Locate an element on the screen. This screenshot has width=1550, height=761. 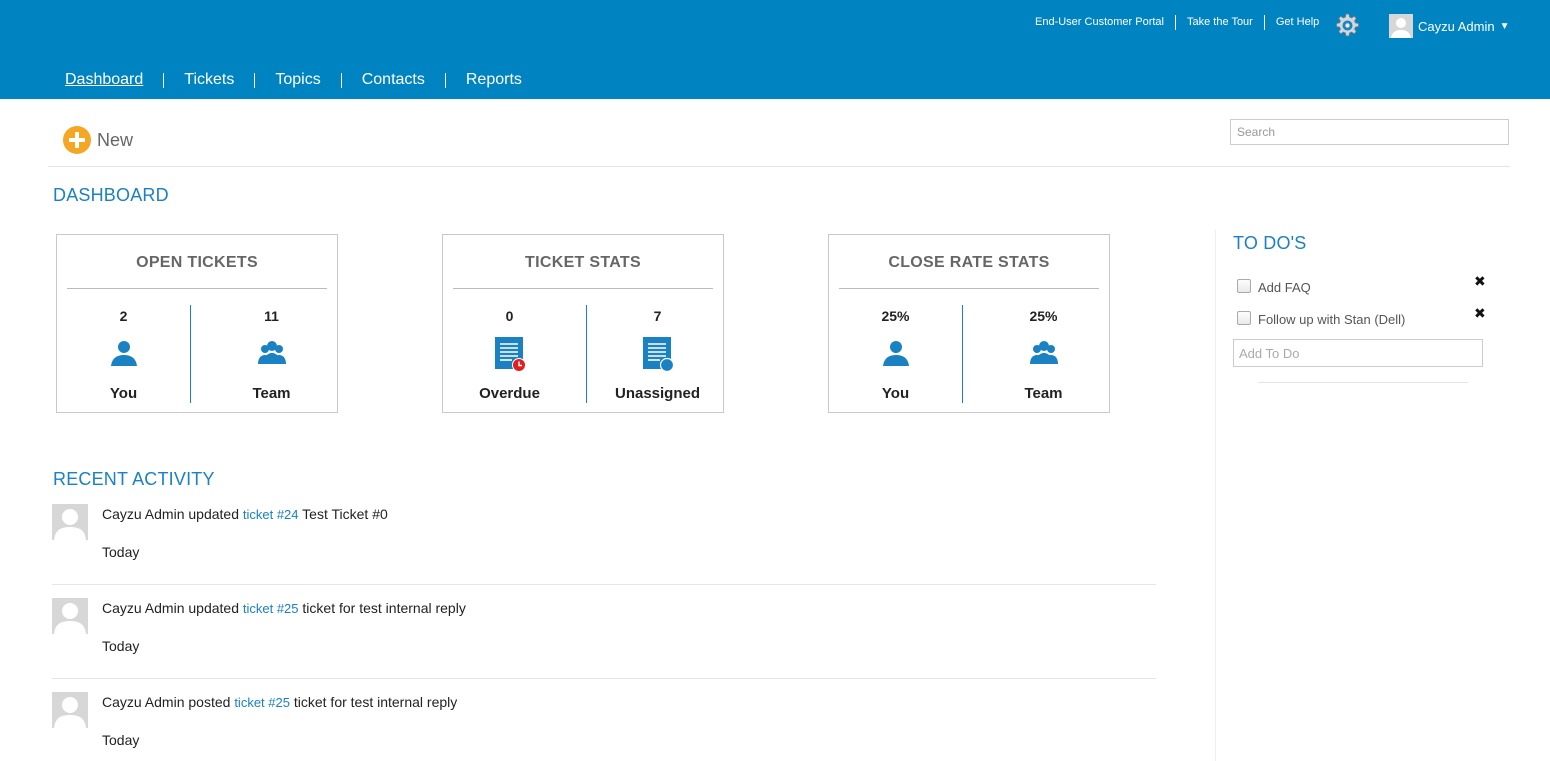
user-menu: Cayzu Admin ▼ is located at coordinates (1449, 26).